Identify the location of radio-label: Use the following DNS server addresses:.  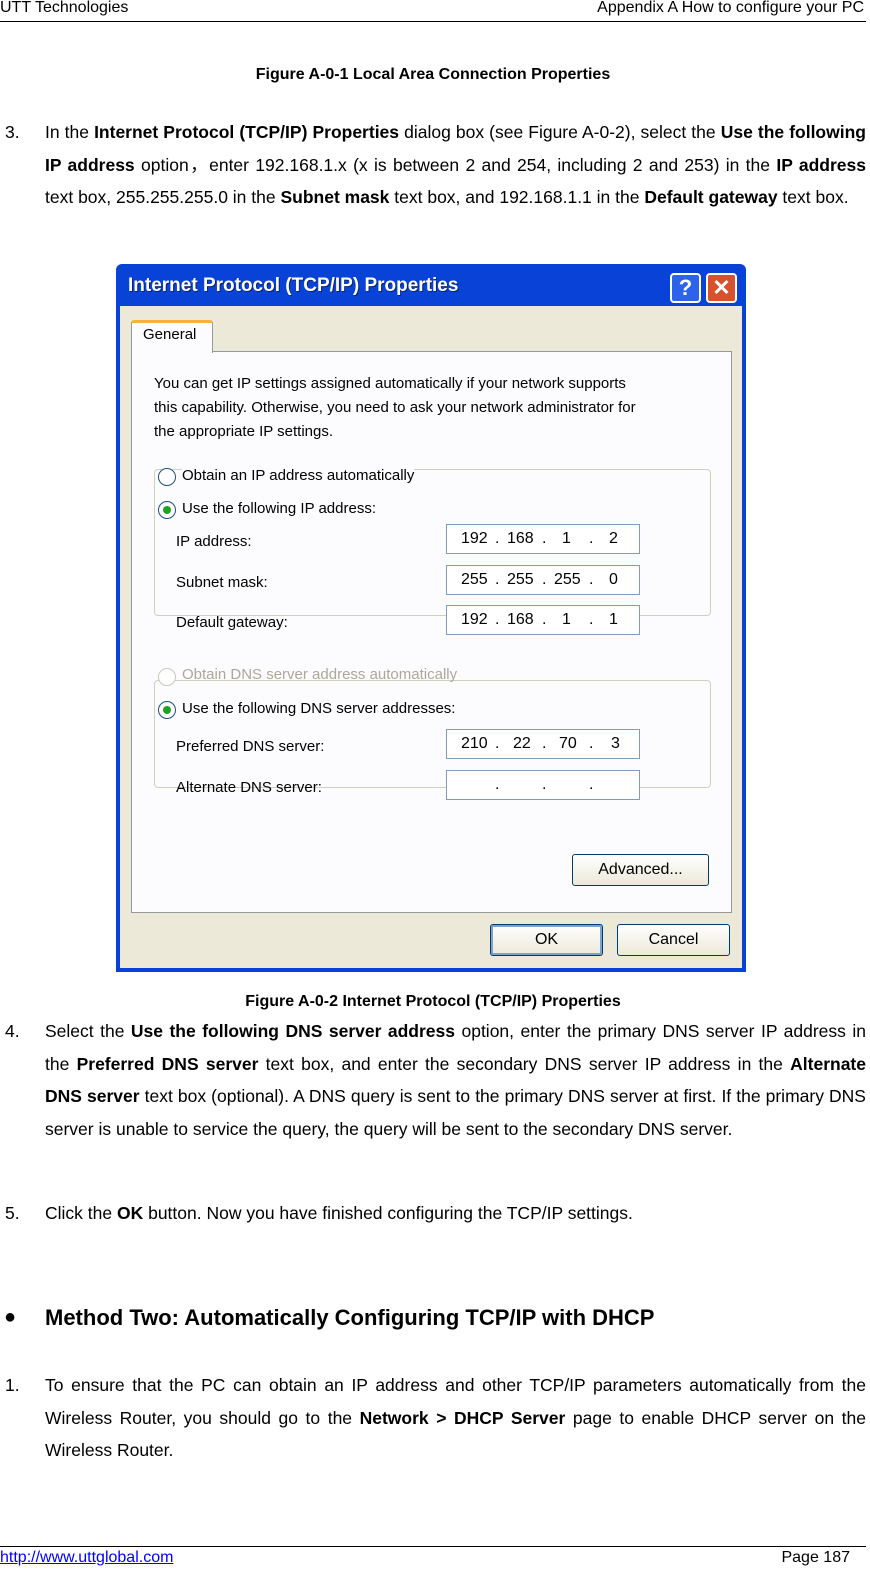
(322, 708).